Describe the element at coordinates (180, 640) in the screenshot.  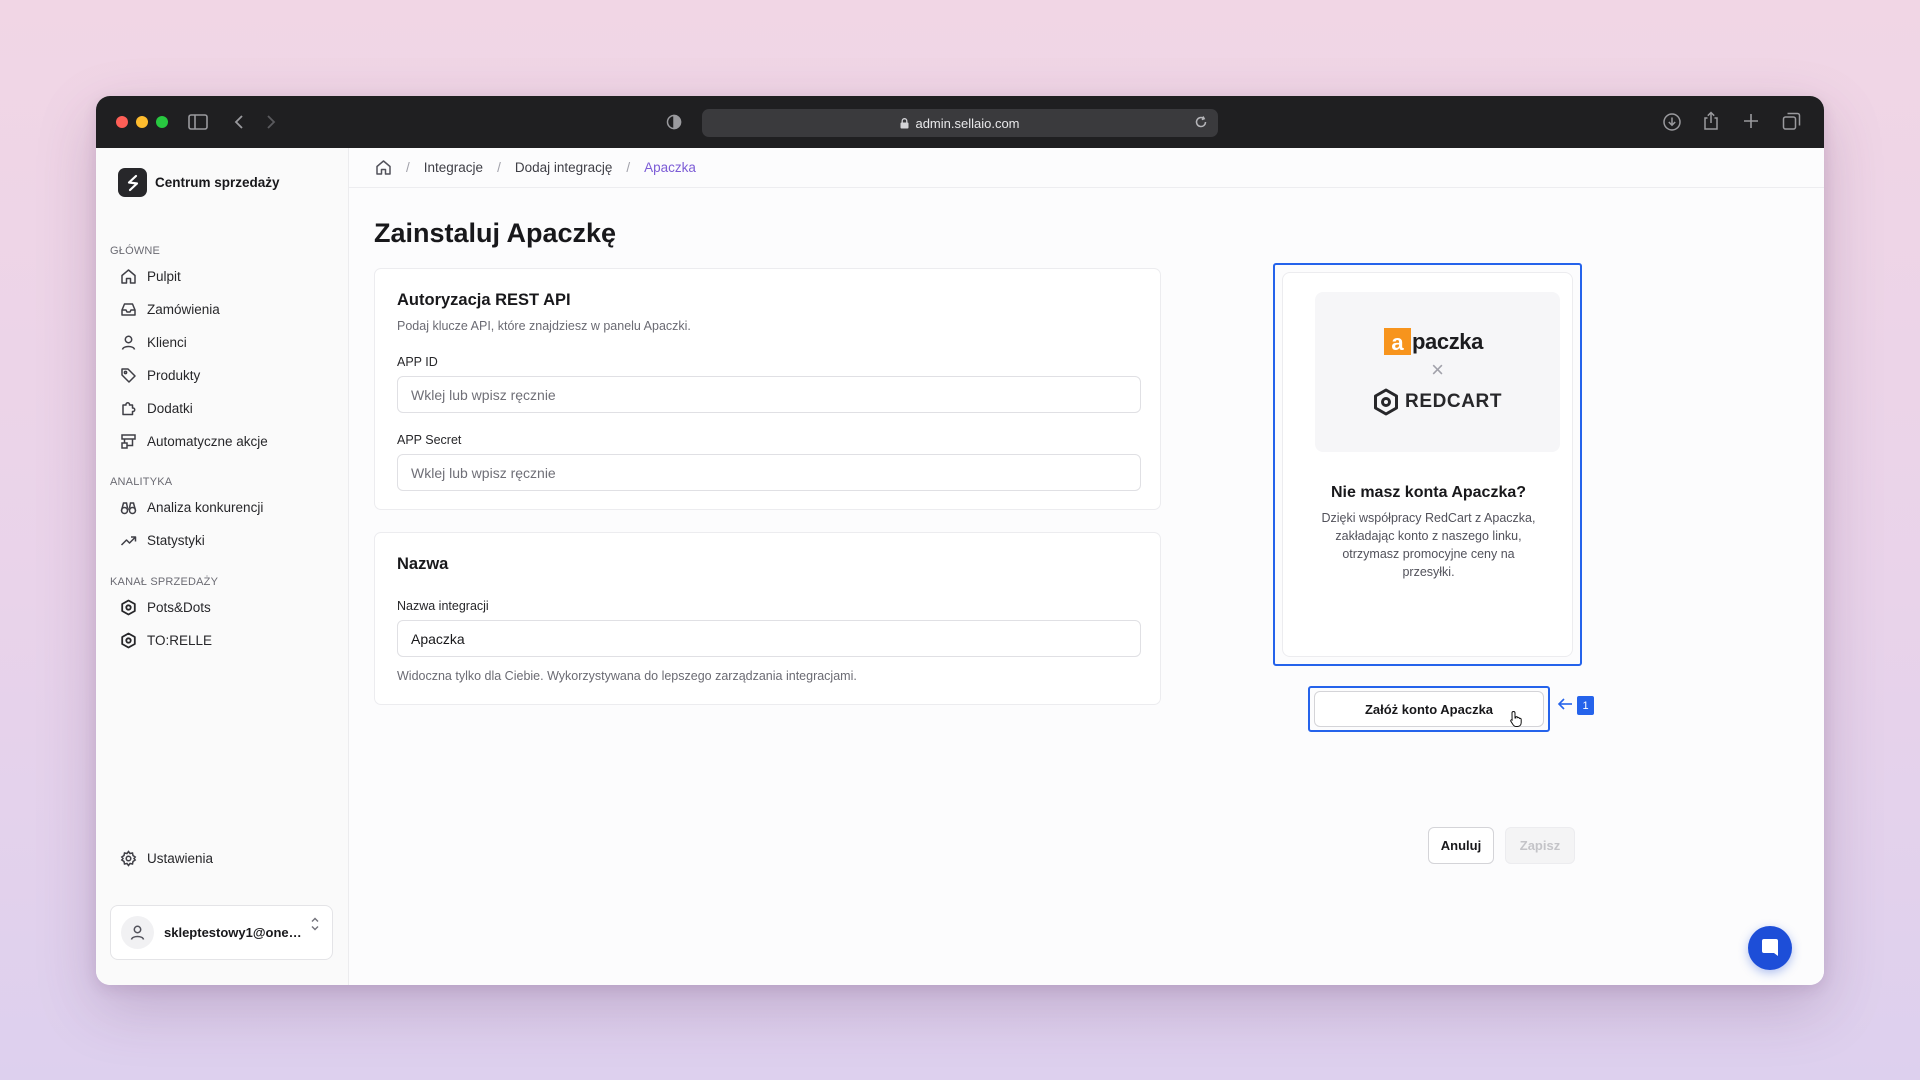
I see `sidebar-item-label: TO:RELLE` at that location.